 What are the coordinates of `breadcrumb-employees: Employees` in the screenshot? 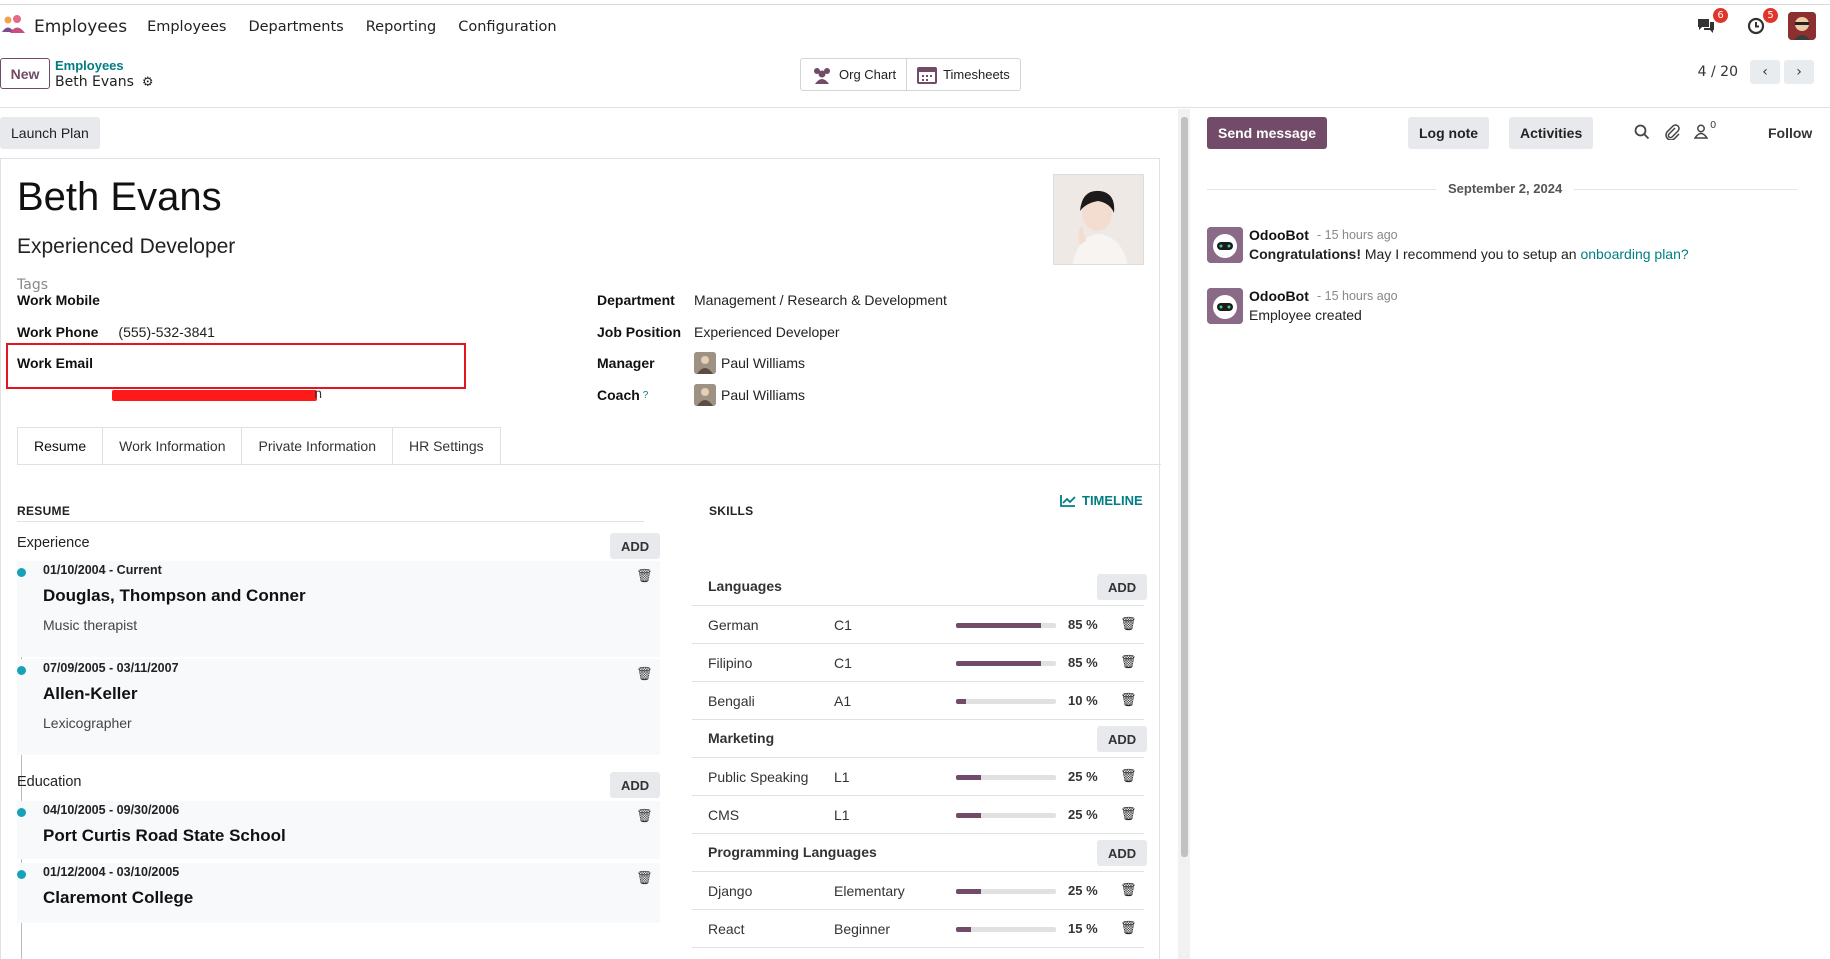 It's located at (104, 65).